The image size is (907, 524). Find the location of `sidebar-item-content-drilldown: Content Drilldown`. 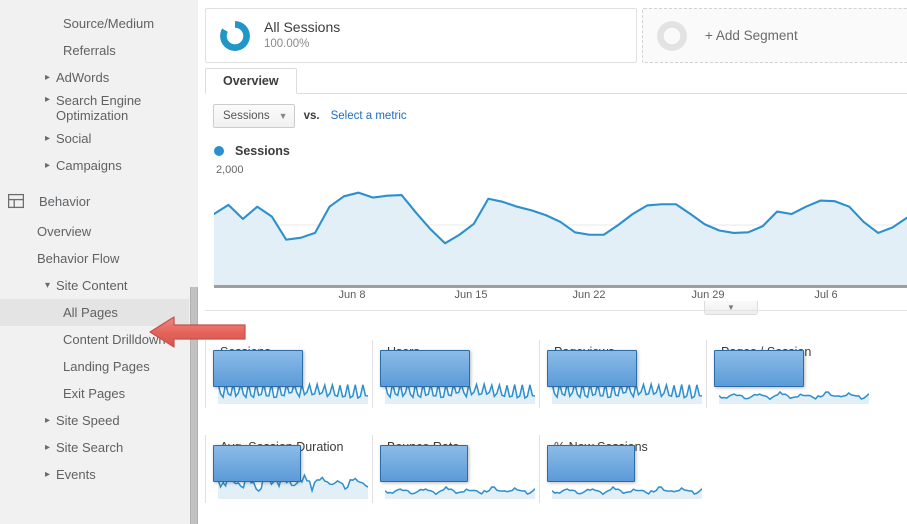

sidebar-item-content-drilldown: Content Drilldown is located at coordinates (94, 339).